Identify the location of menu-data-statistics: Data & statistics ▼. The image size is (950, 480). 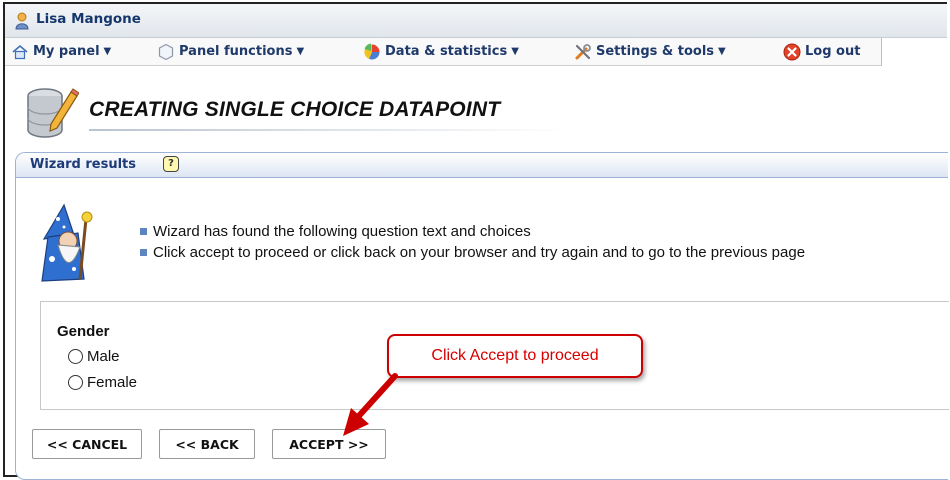
(441, 51).